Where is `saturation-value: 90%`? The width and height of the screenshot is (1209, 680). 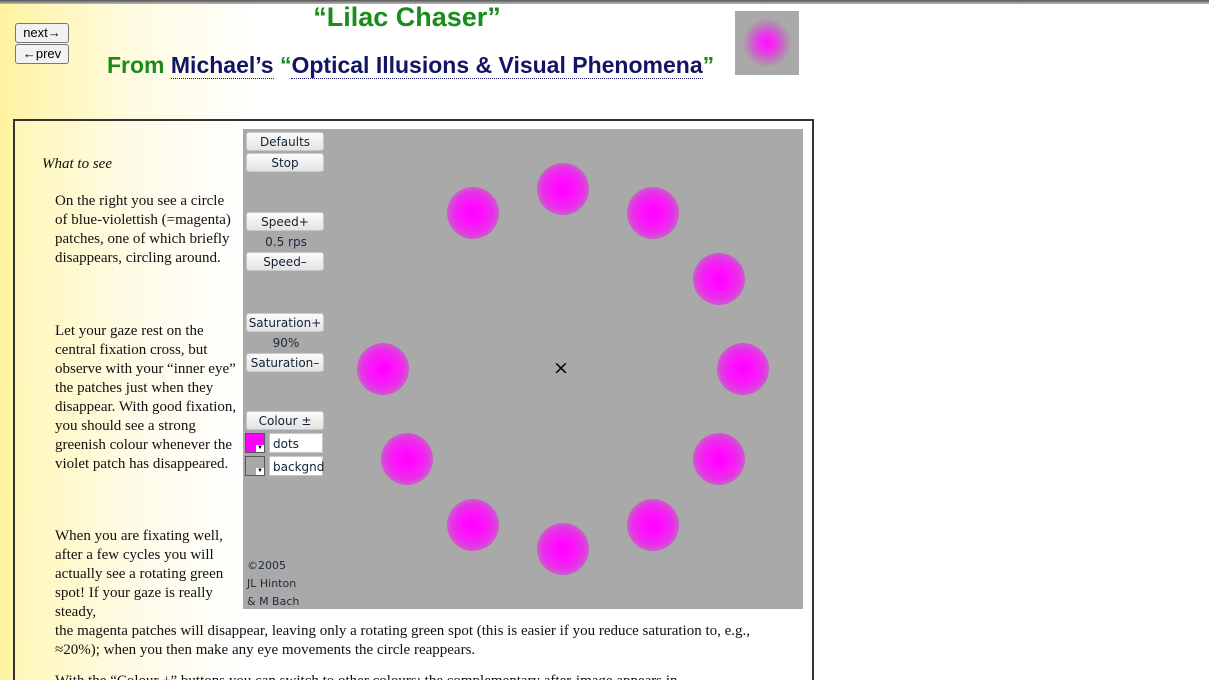
saturation-value: 90% is located at coordinates (286, 343).